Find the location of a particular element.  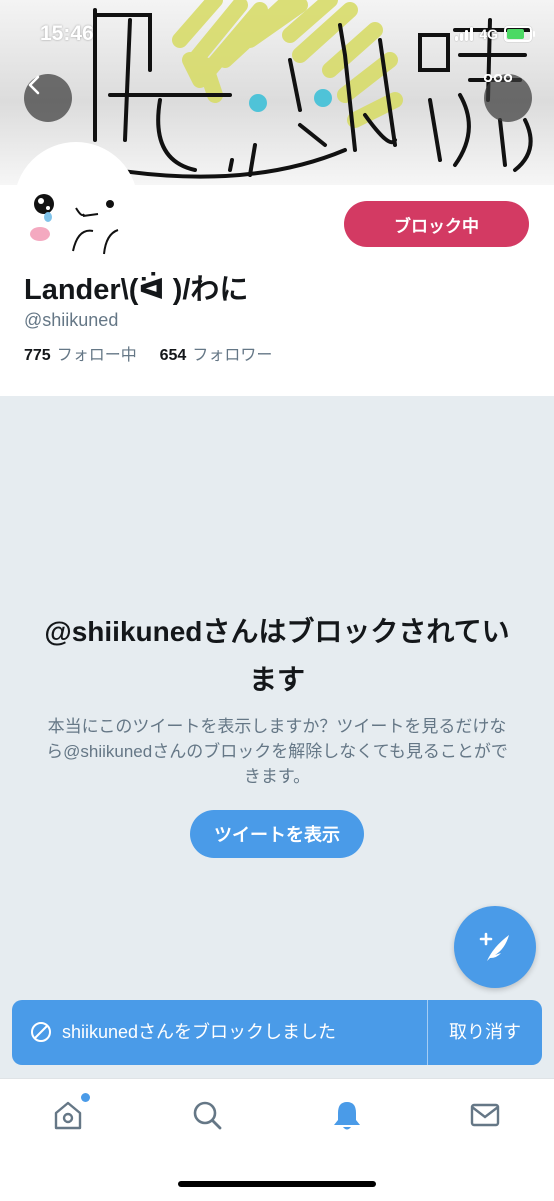

following-label: フォロー中 is located at coordinates (96, 355).